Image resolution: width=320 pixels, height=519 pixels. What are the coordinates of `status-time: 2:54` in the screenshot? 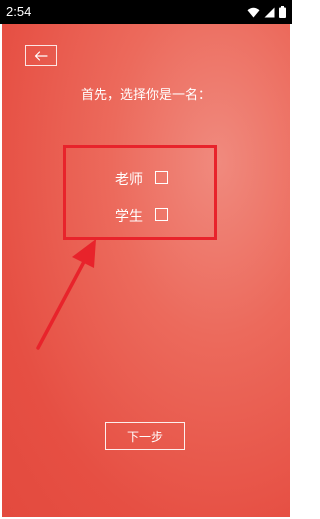 It's located at (19, 11).